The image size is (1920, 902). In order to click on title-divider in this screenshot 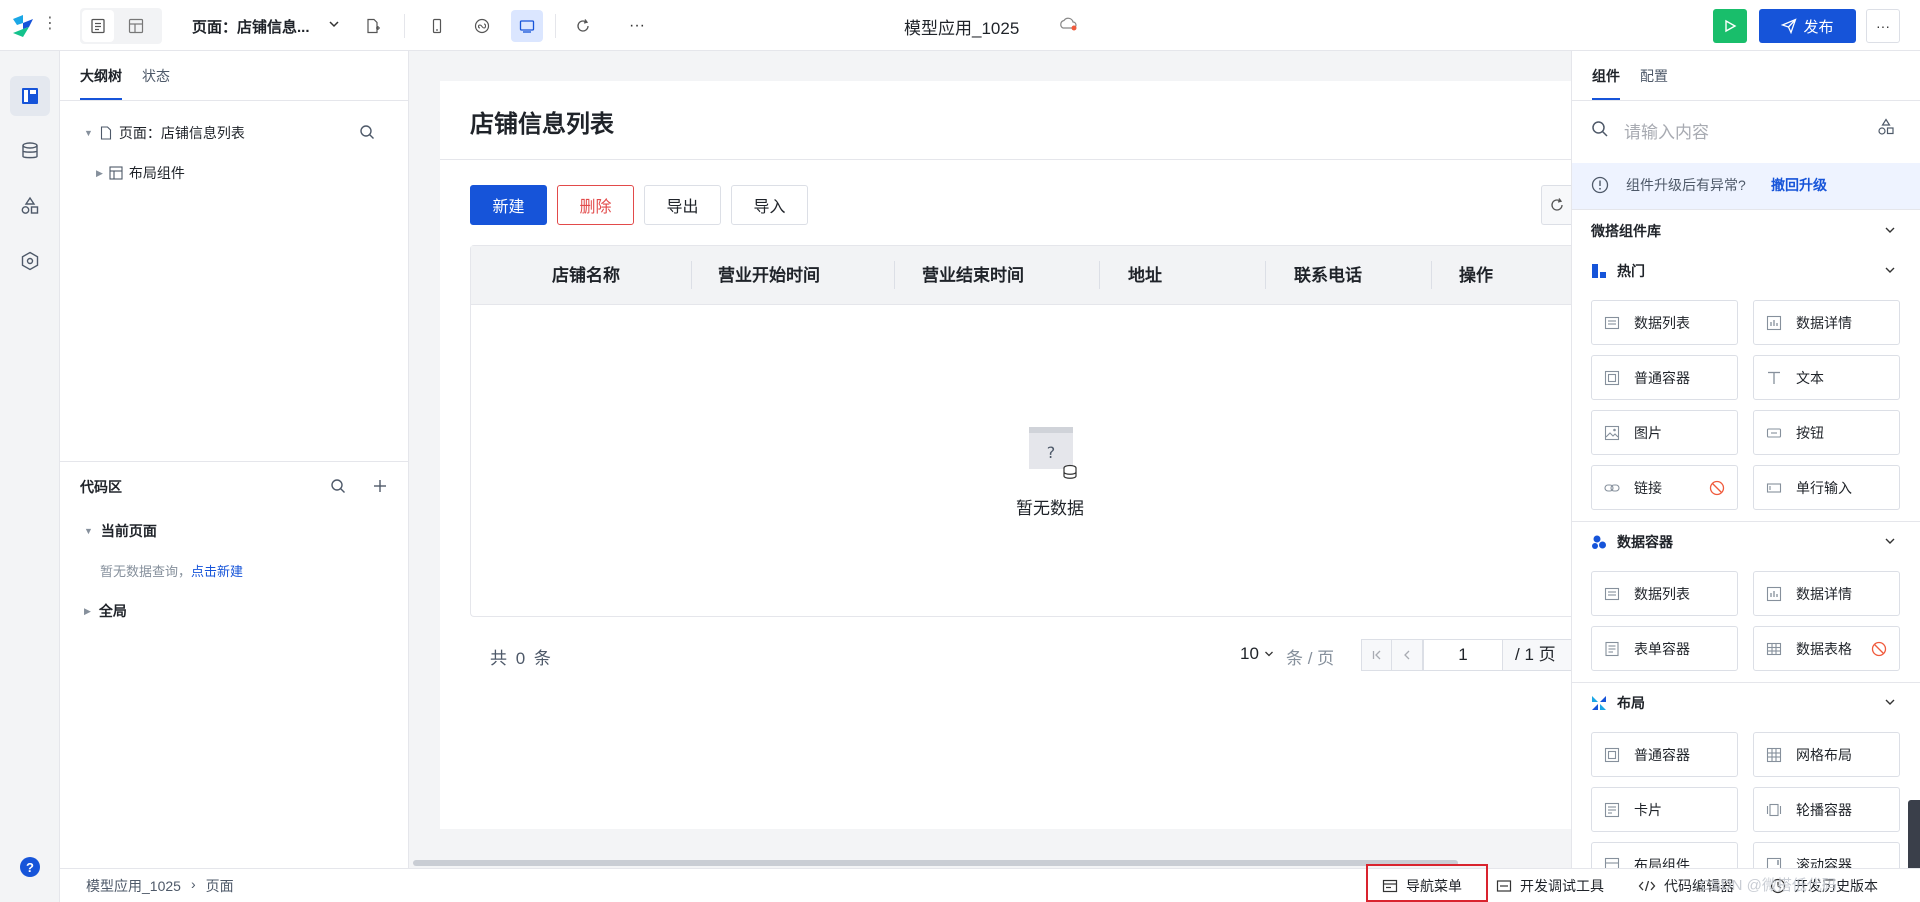, I will do `click(1005, 159)`.